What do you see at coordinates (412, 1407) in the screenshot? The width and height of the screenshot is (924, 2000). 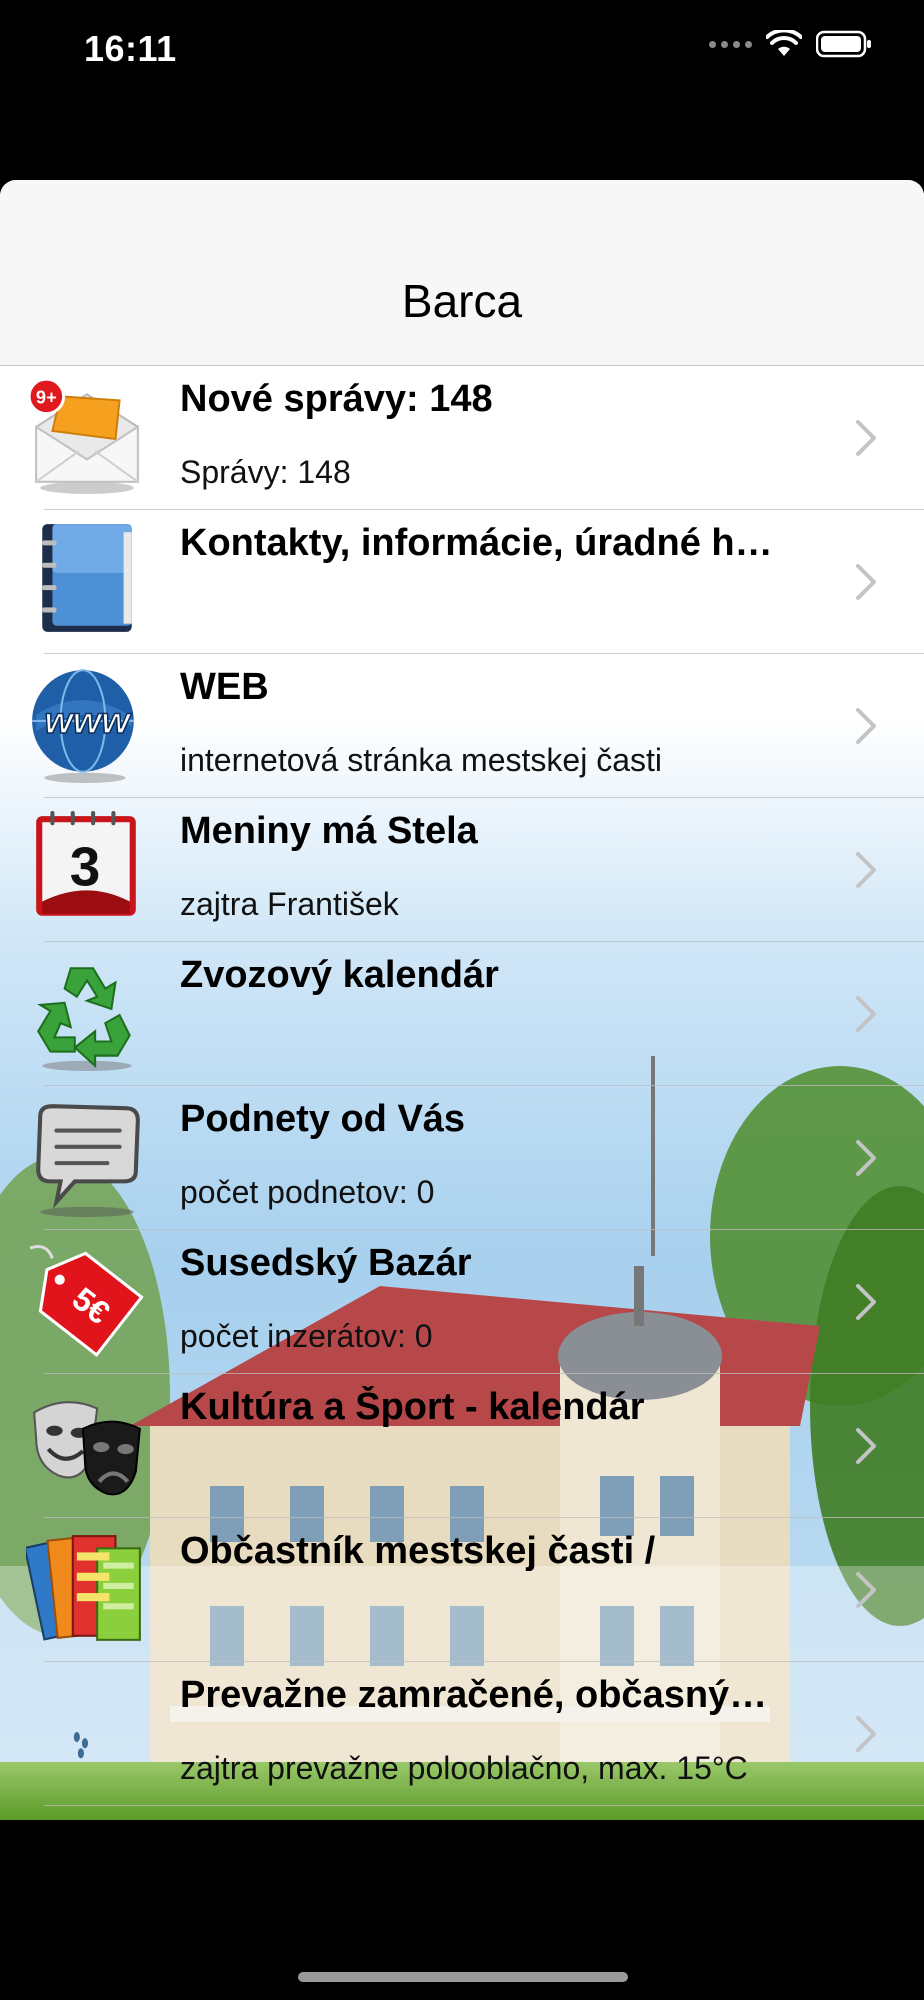 I see `row-title: Kultúra a Šport - kalendár` at bounding box center [412, 1407].